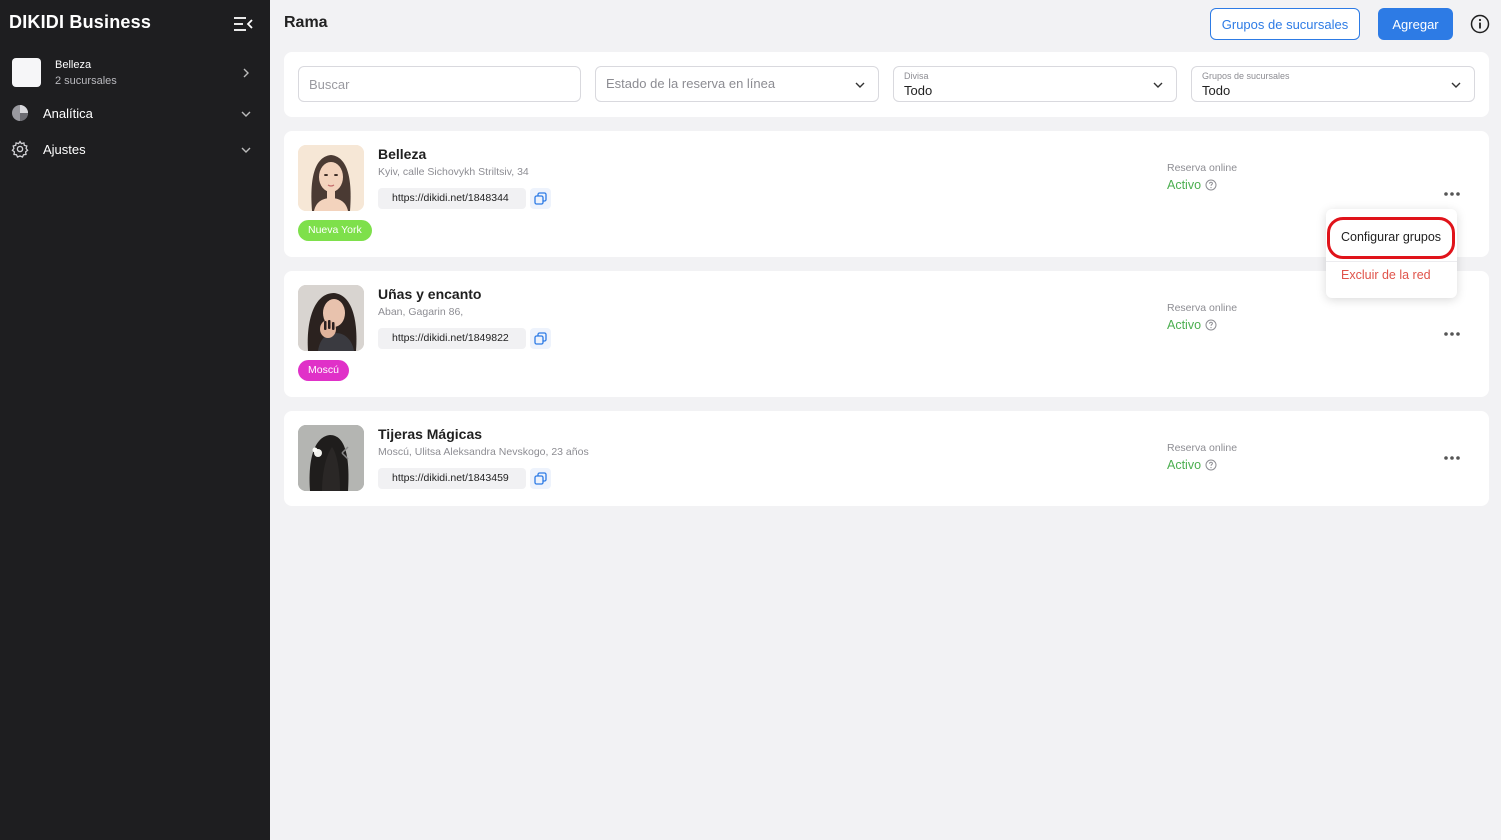  I want to click on info-icon, so click(1480, 24).